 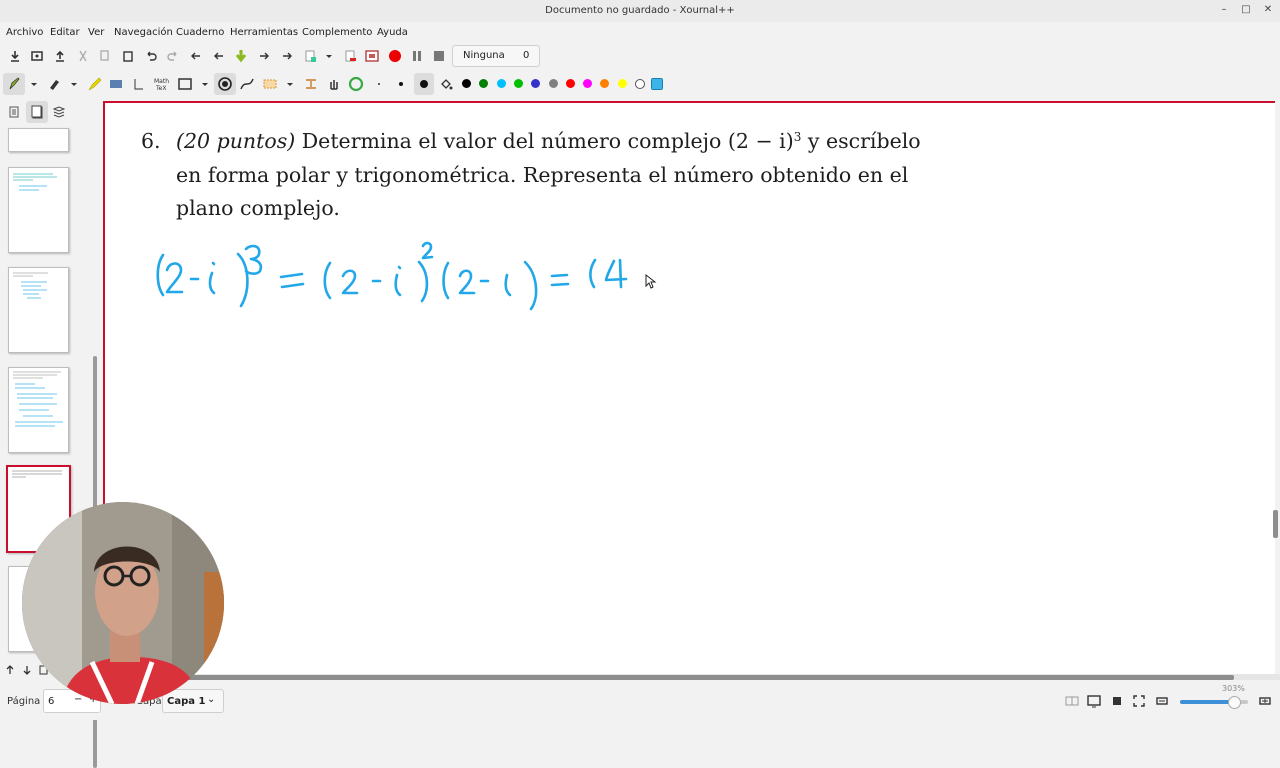 I want to click on fill-icon, so click(x=446, y=84).